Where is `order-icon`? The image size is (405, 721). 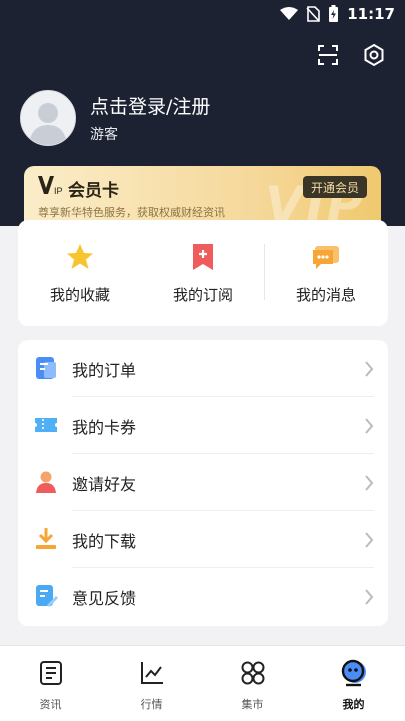
order-icon is located at coordinates (46, 368).